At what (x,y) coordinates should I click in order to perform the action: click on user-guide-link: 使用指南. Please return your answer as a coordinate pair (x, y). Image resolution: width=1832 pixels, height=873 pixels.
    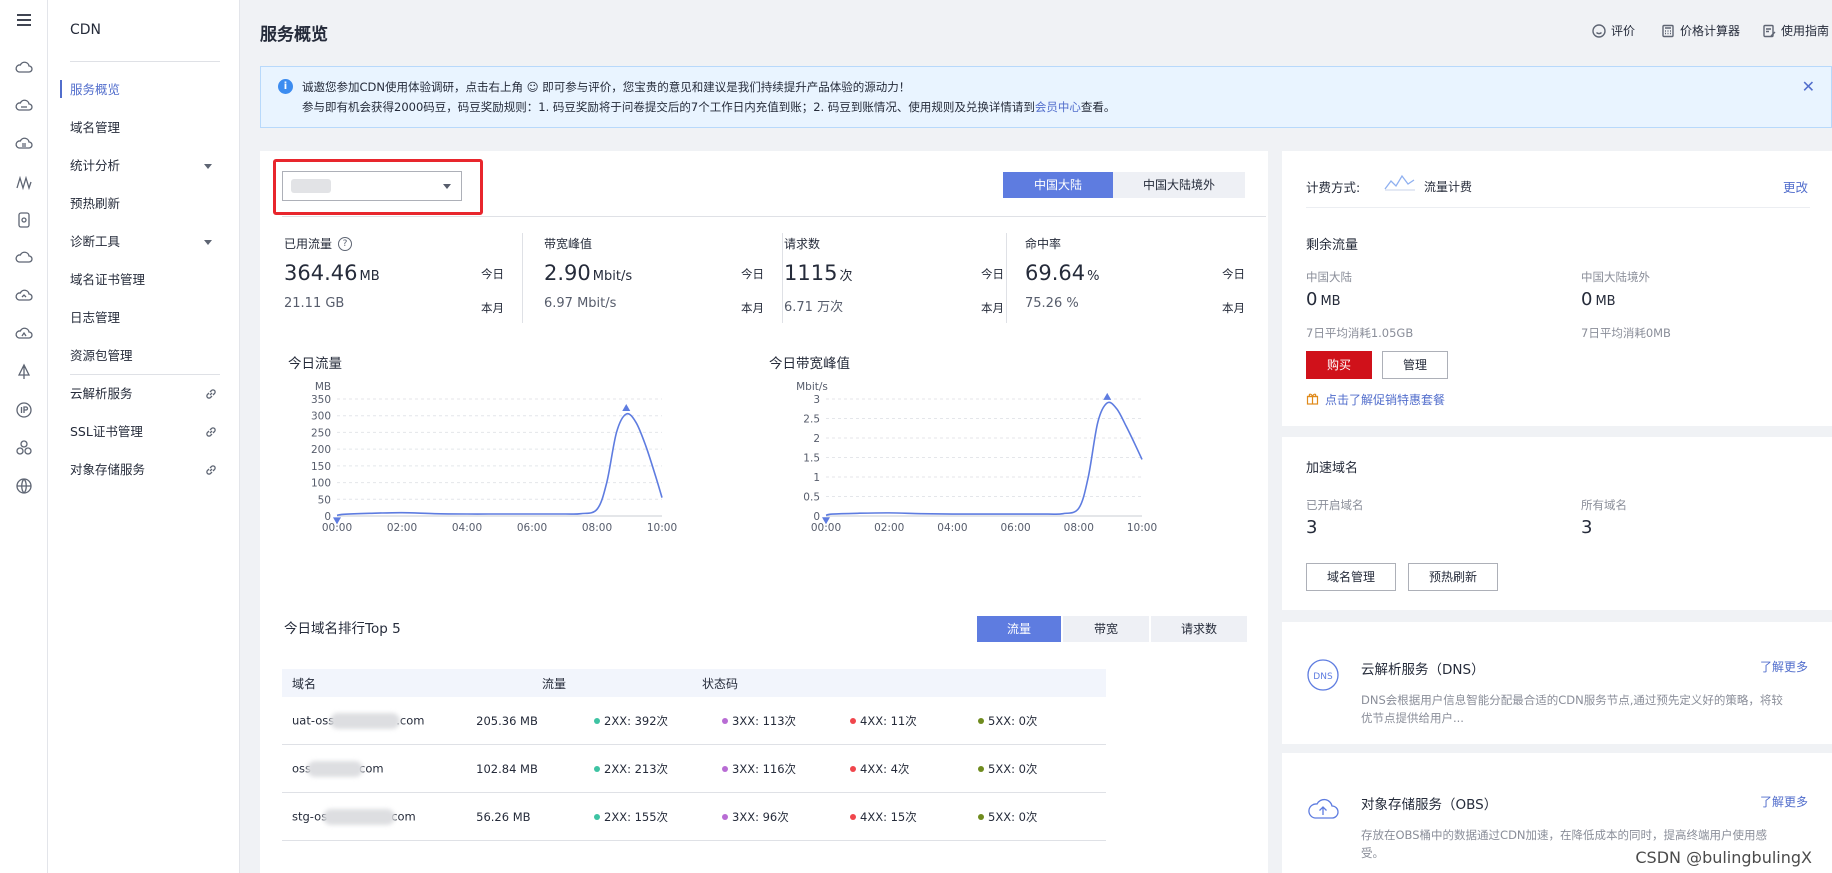
    Looking at the image, I should click on (1795, 30).